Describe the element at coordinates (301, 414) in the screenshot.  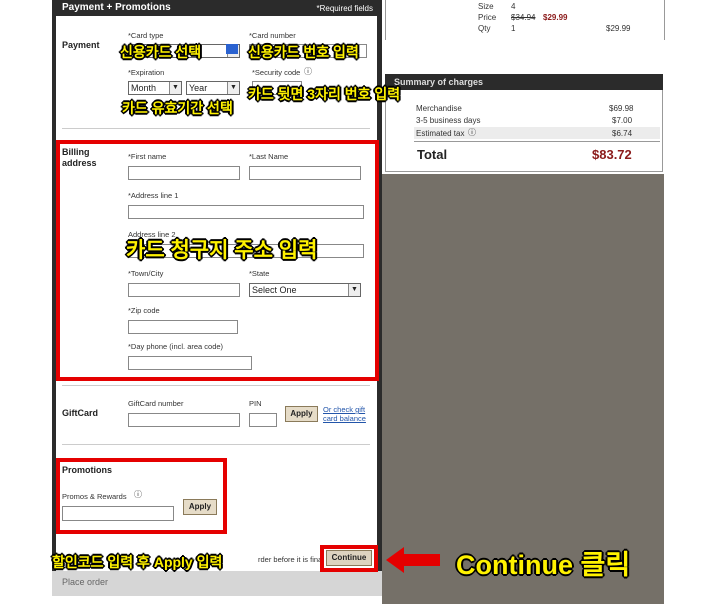
I see `giftcard-apply-button: Apply` at that location.